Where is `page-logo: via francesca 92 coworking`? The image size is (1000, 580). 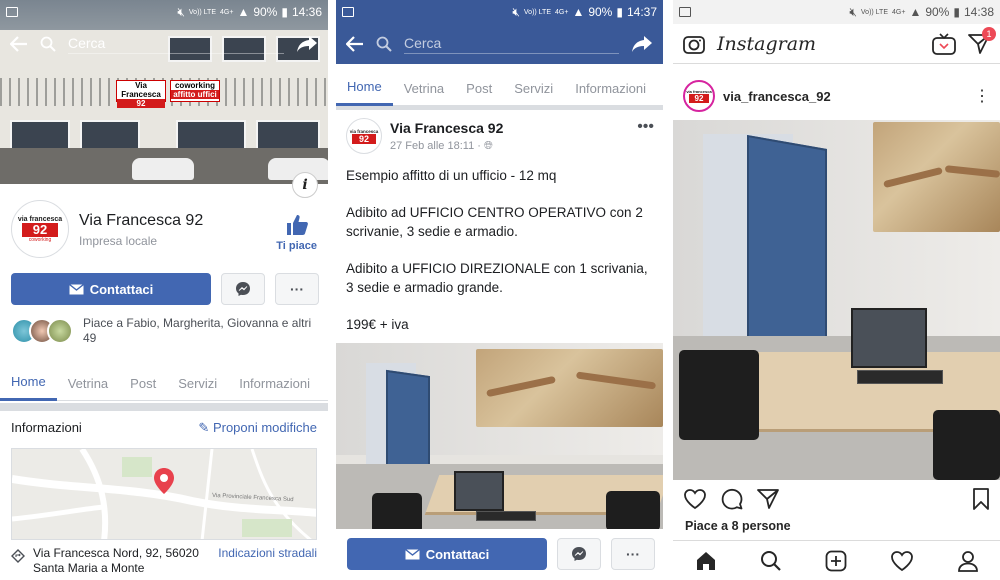
page-logo: via francesca 92 coworking is located at coordinates (40, 229).